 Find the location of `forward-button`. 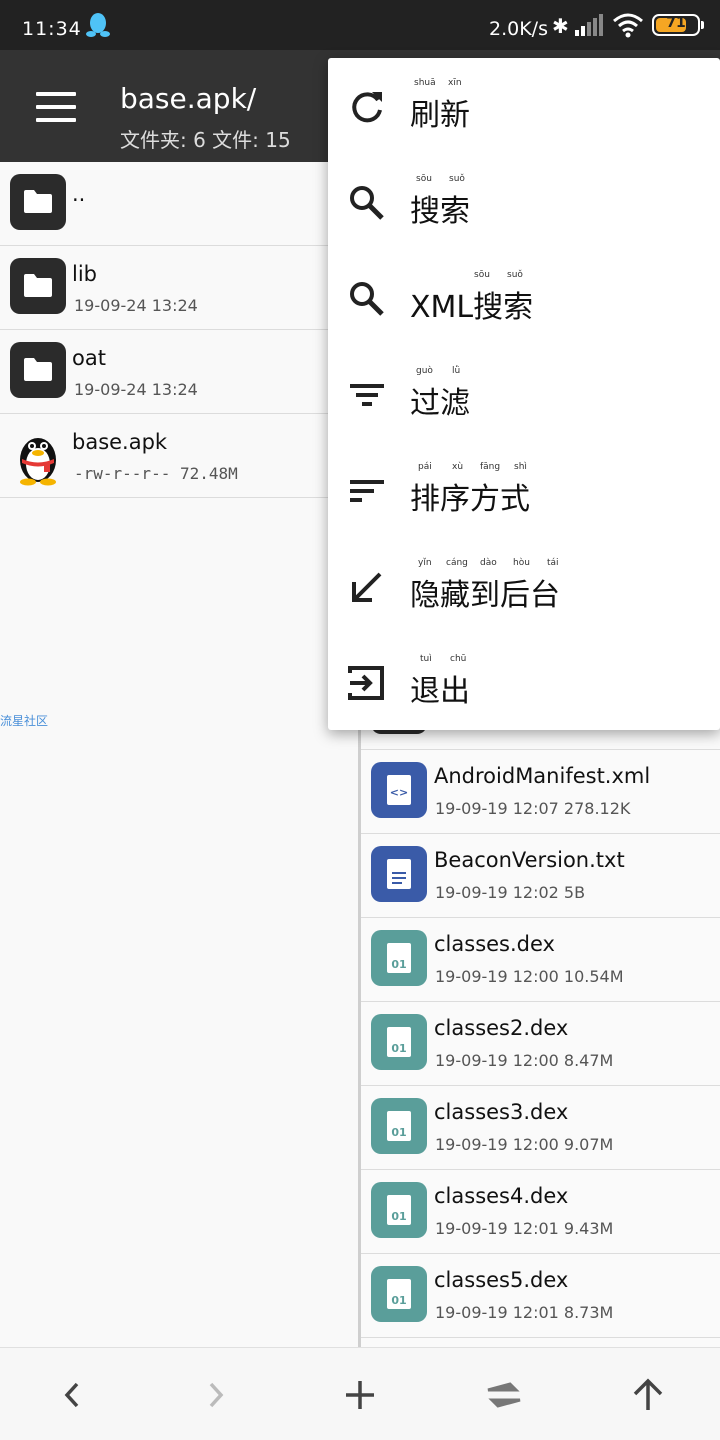

forward-button is located at coordinates (216, 1394).